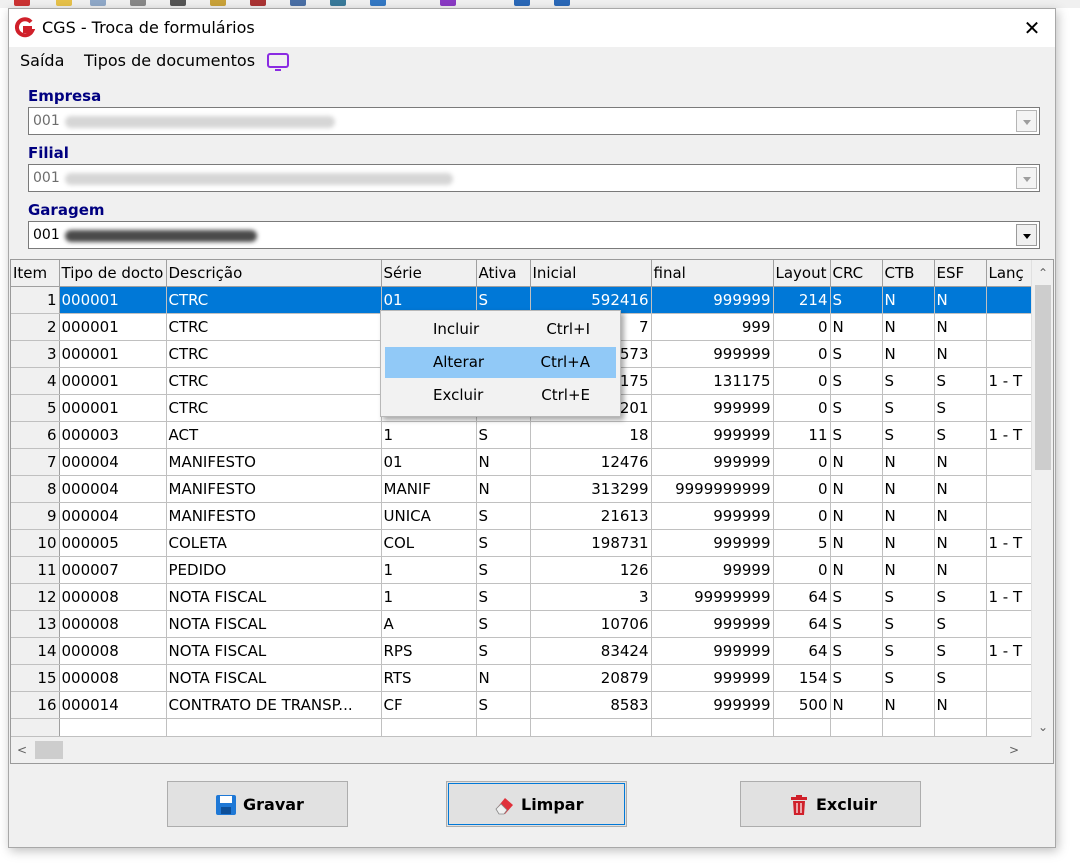 The image size is (1080, 866). I want to click on column-header: Layout, so click(802, 273).